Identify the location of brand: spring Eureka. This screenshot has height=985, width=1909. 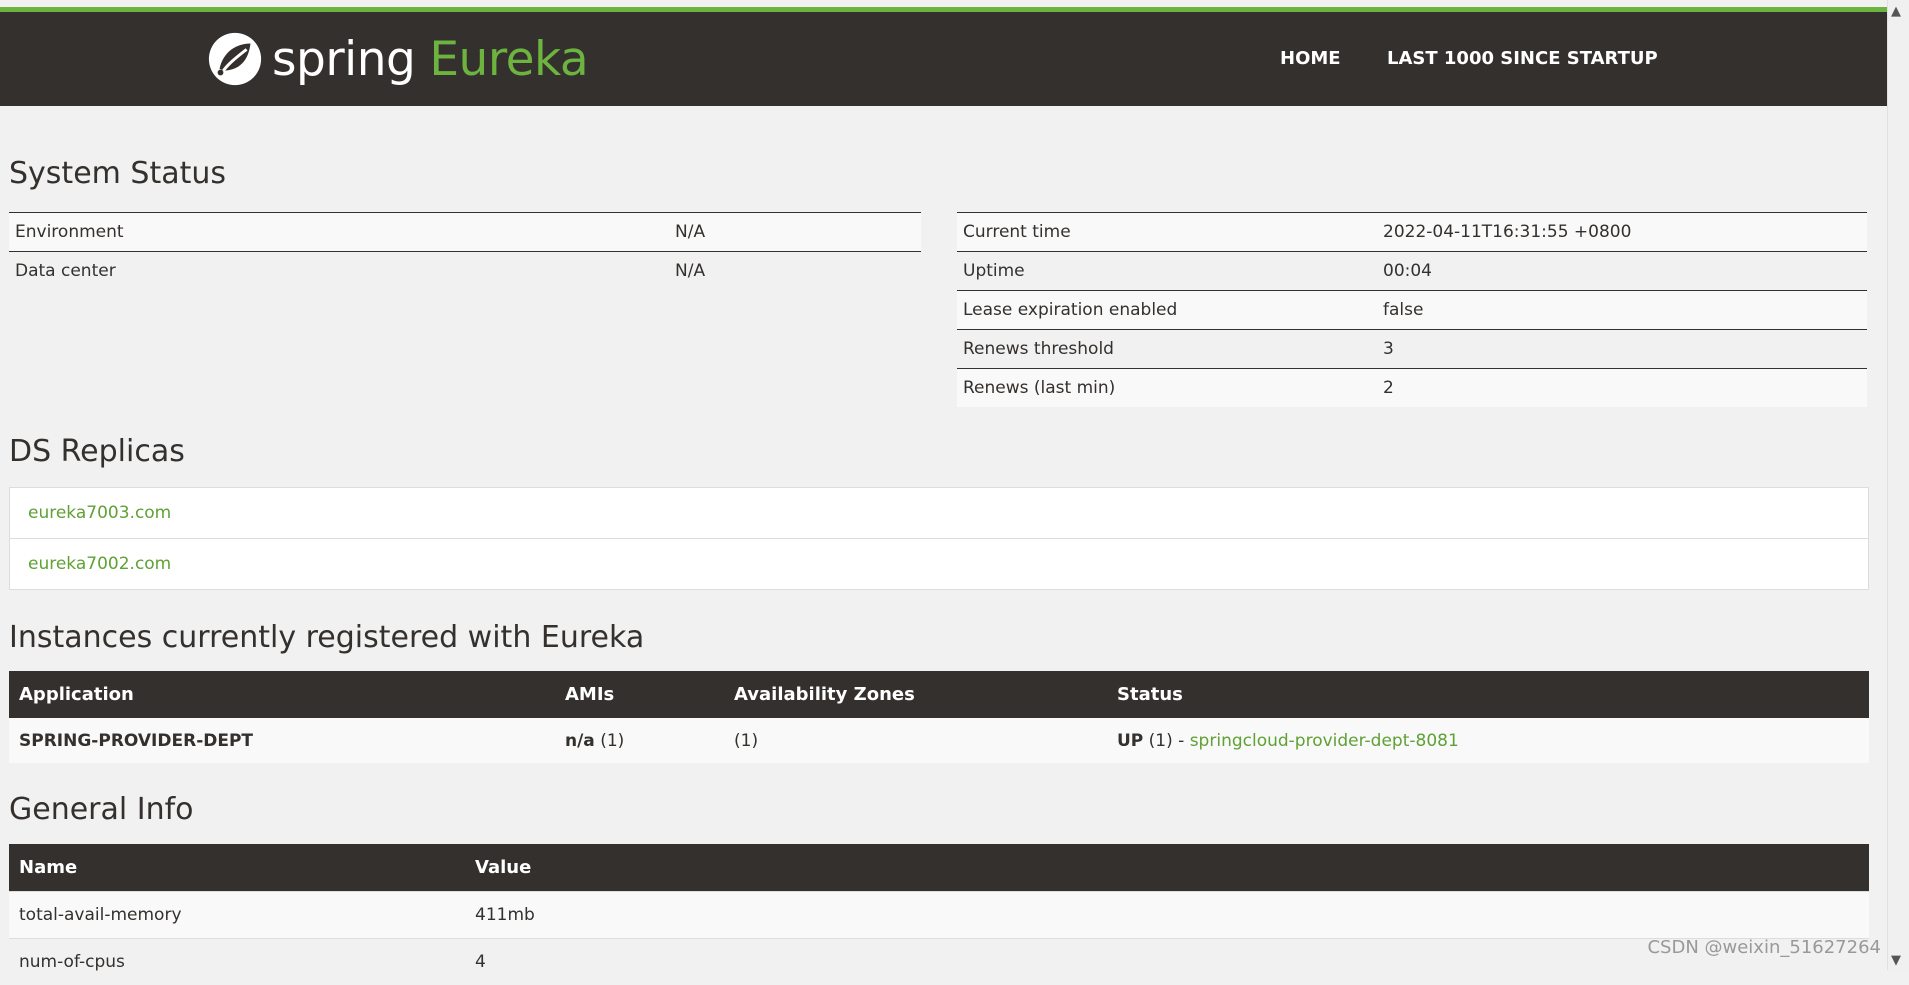
(397, 59).